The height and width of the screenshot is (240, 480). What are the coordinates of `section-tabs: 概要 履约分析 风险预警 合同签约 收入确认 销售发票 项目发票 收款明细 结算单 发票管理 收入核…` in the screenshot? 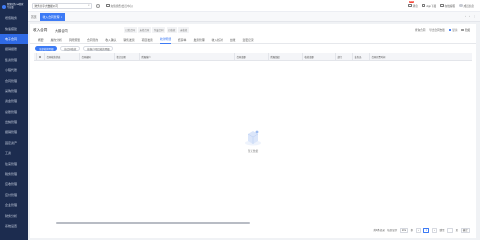 It's located at (253, 40).